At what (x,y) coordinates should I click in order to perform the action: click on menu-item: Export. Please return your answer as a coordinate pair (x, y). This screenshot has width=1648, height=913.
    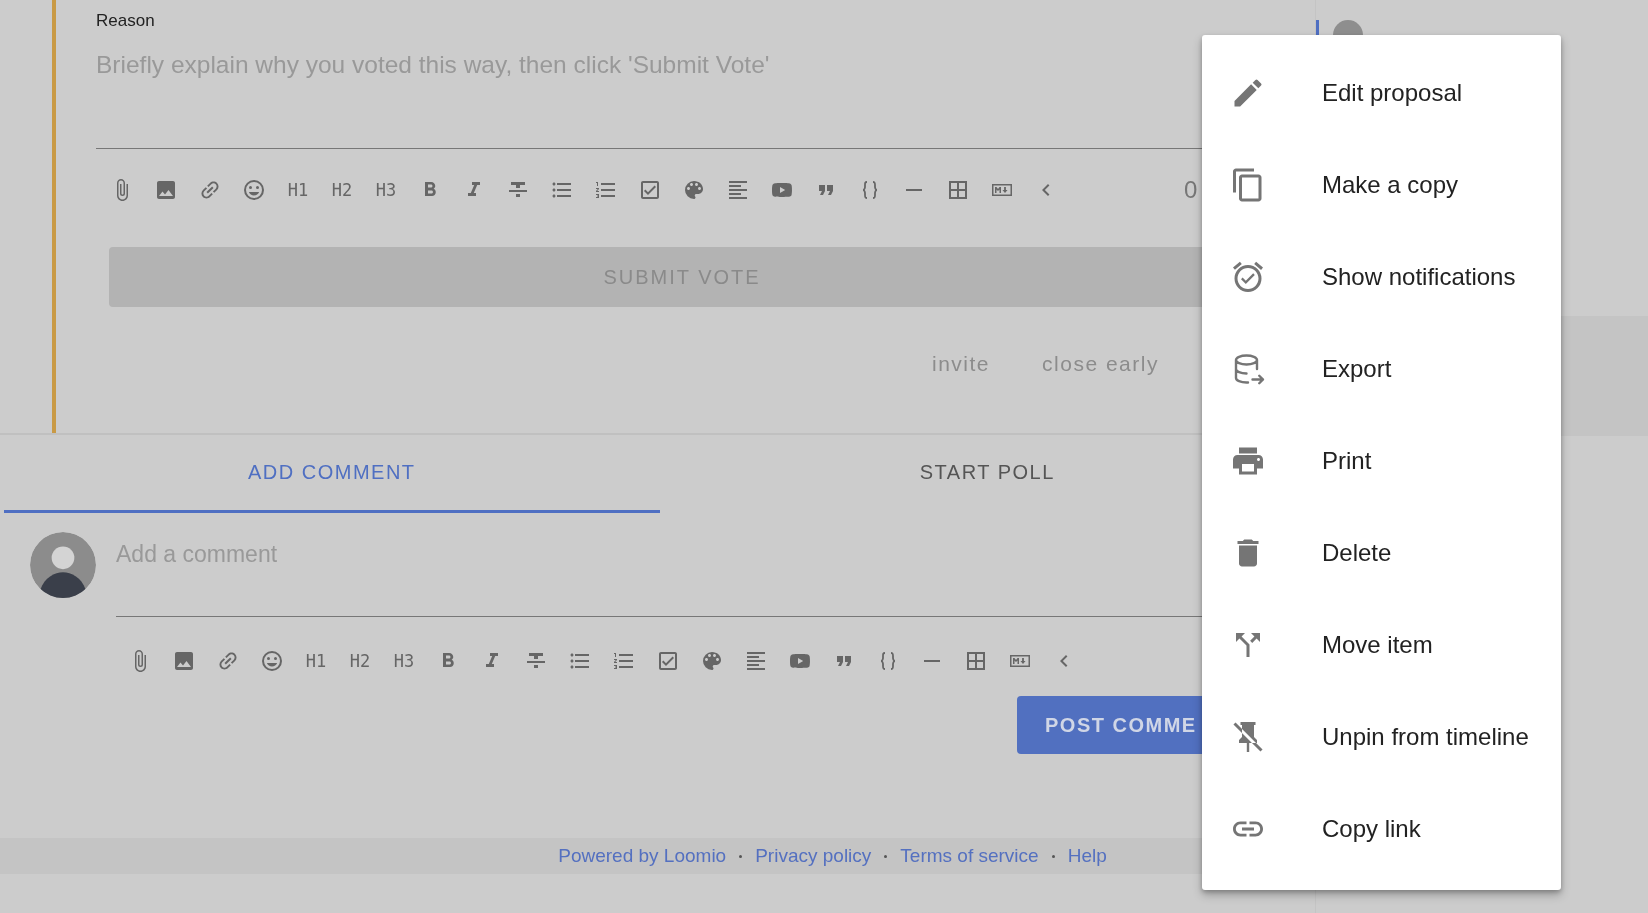
    Looking at the image, I should click on (1381, 369).